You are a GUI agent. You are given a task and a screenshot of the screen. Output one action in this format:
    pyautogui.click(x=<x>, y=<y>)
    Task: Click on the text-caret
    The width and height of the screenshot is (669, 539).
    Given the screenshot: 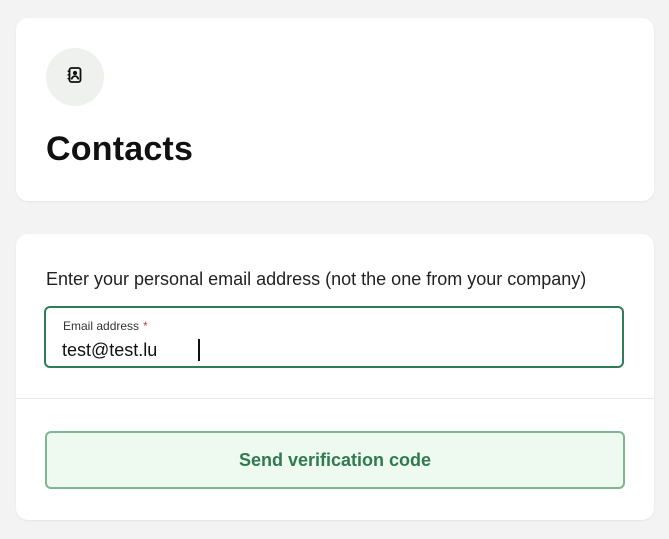 What is the action you would take?
    pyautogui.click(x=199, y=350)
    